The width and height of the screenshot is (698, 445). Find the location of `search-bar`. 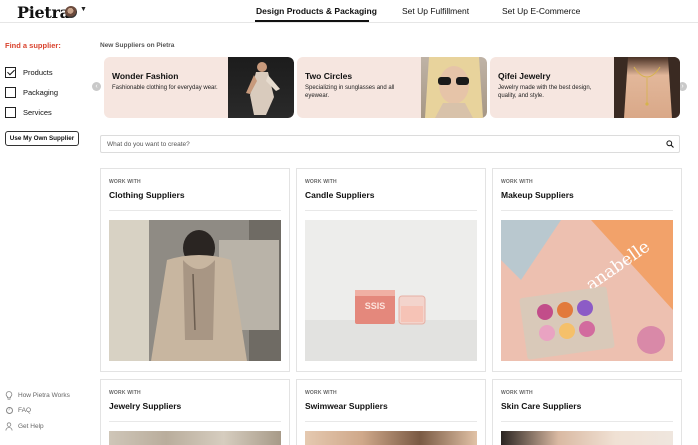

search-bar is located at coordinates (390, 144).